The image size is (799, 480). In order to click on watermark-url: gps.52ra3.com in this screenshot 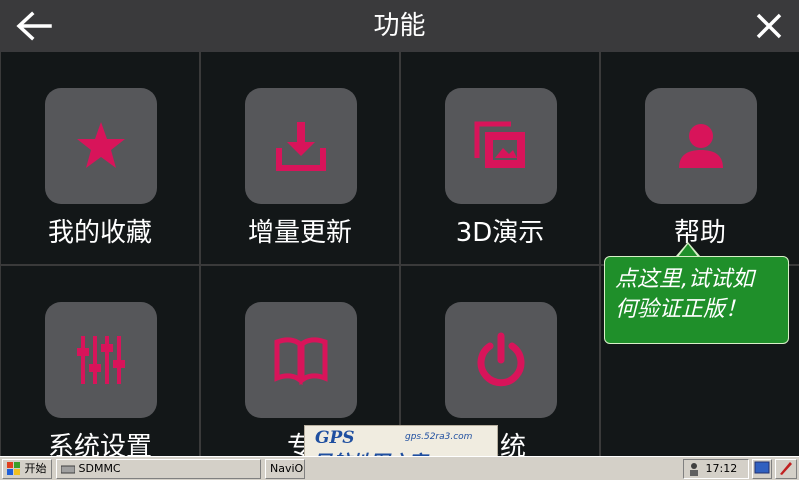, I will do `click(439, 437)`.